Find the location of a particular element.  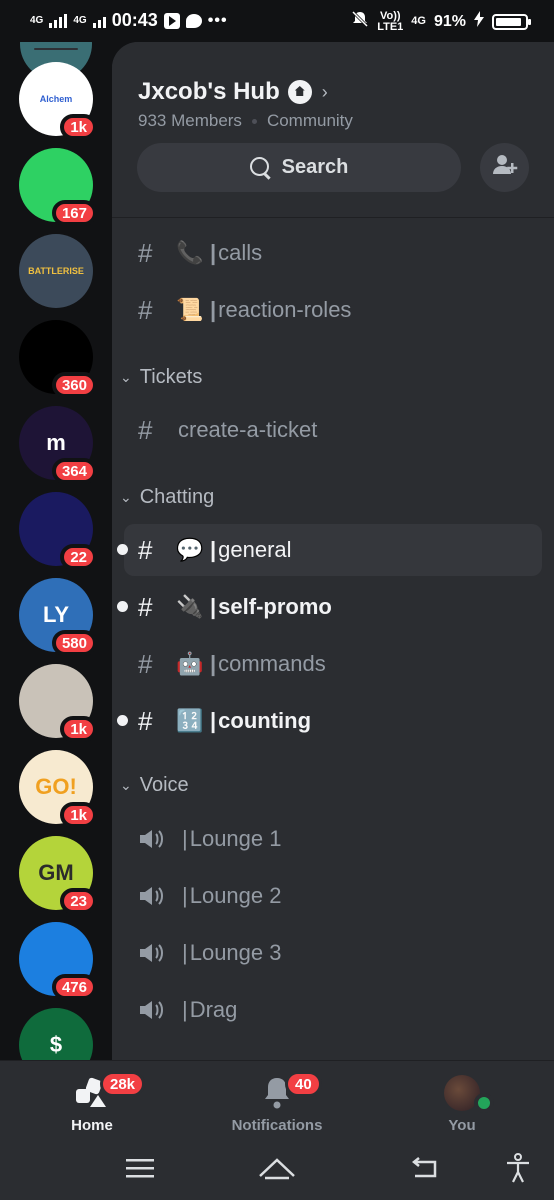

mention-badge: 364 is located at coordinates (74, 471).